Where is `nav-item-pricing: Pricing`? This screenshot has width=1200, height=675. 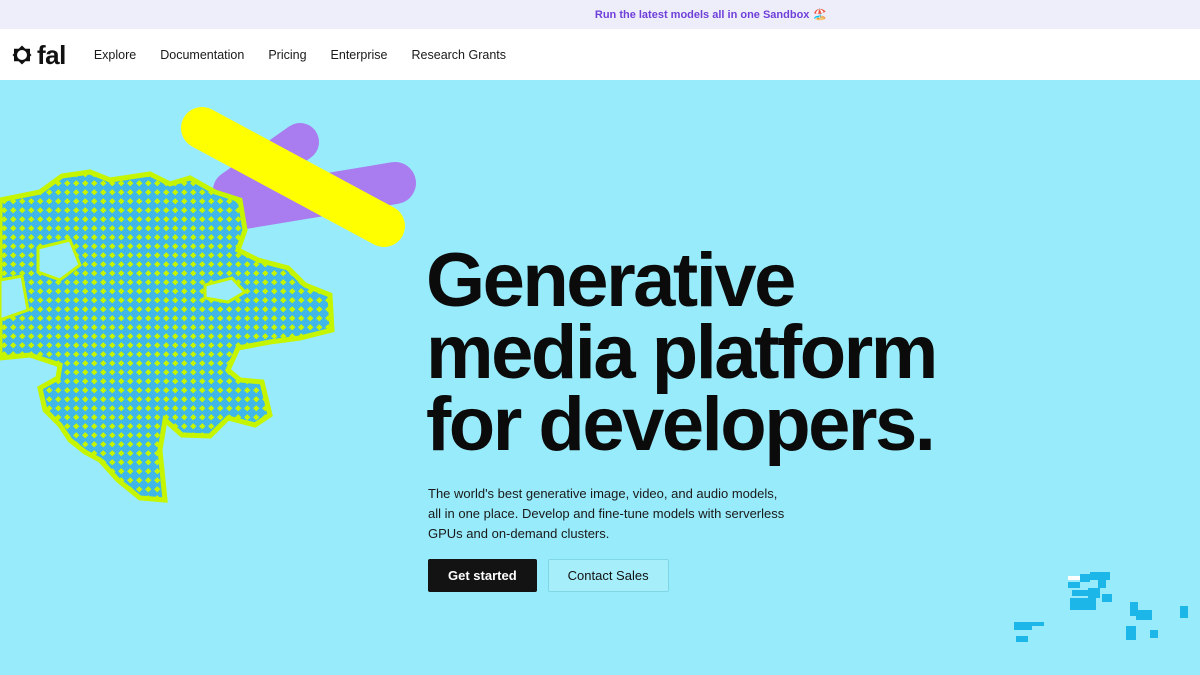
nav-item-pricing: Pricing is located at coordinates (287, 55).